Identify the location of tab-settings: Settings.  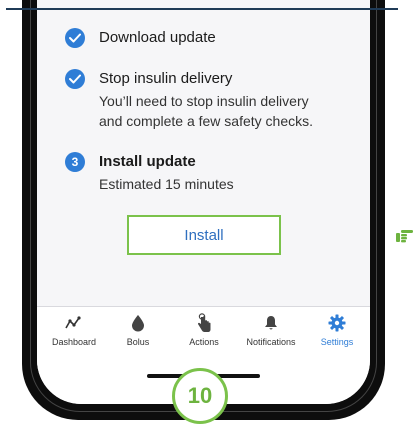
(337, 330).